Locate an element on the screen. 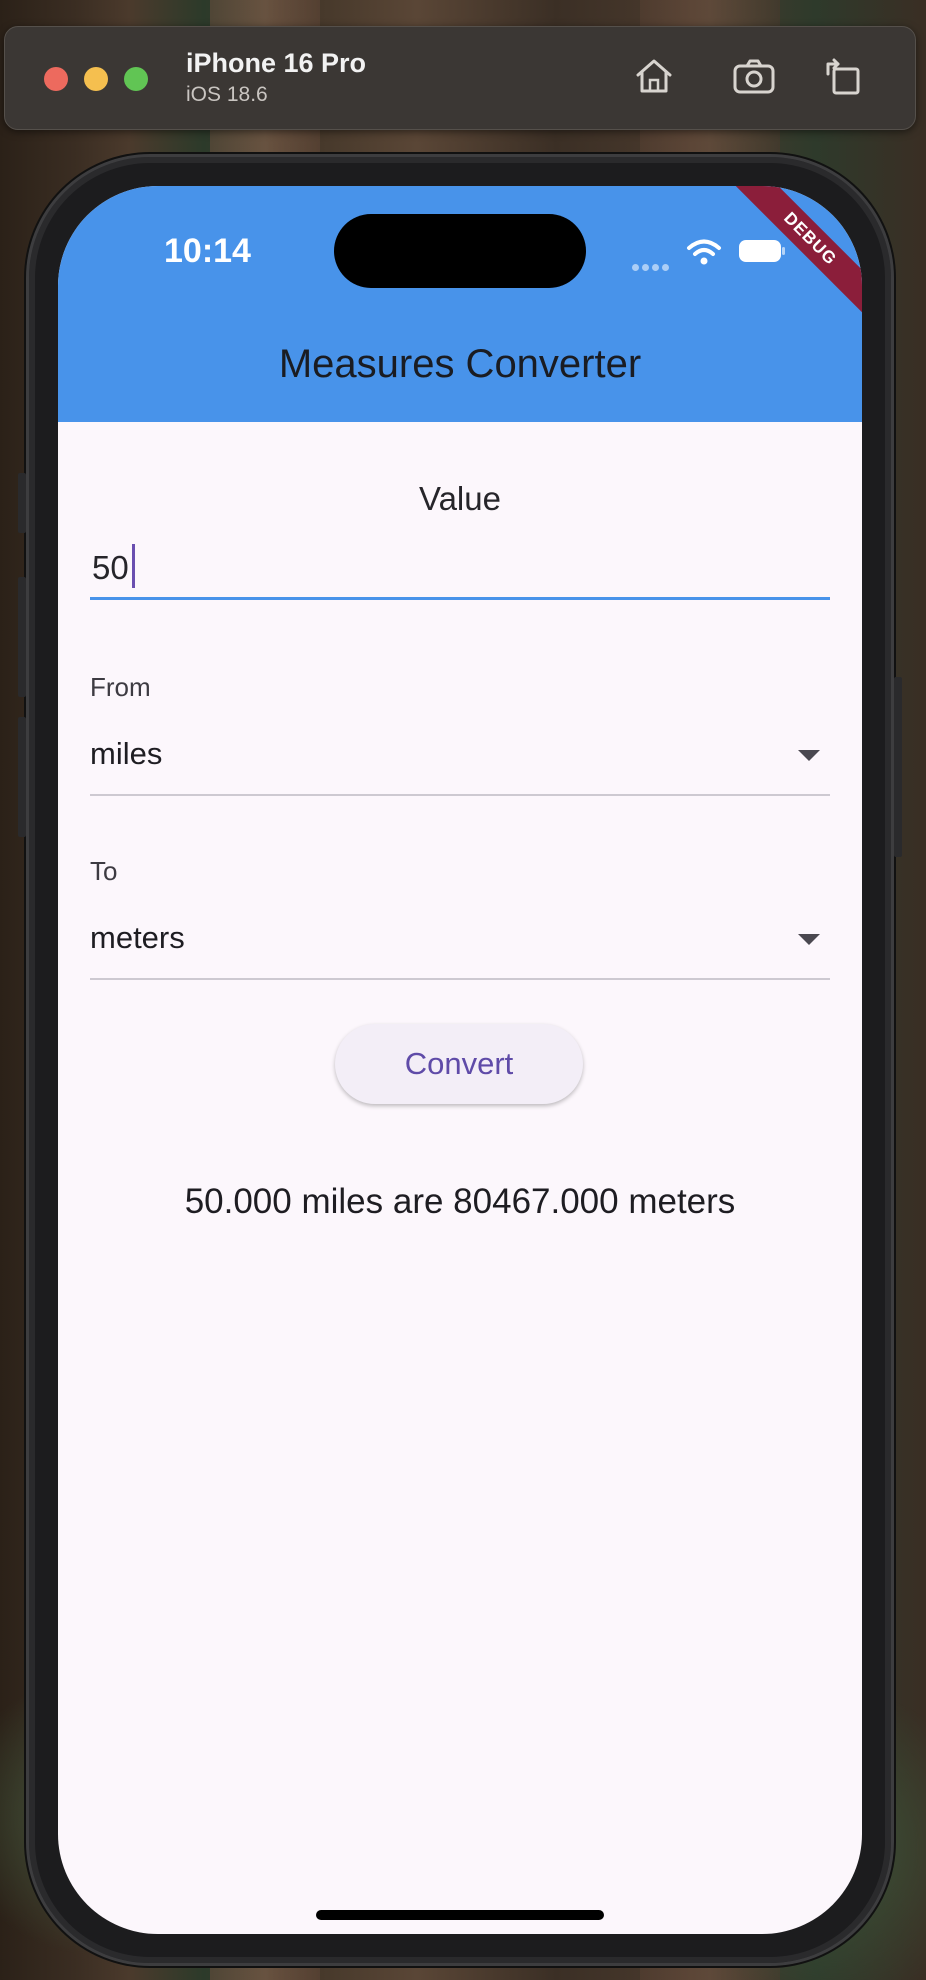 The width and height of the screenshot is (926, 1980). rotate-icon is located at coordinates (844, 76).